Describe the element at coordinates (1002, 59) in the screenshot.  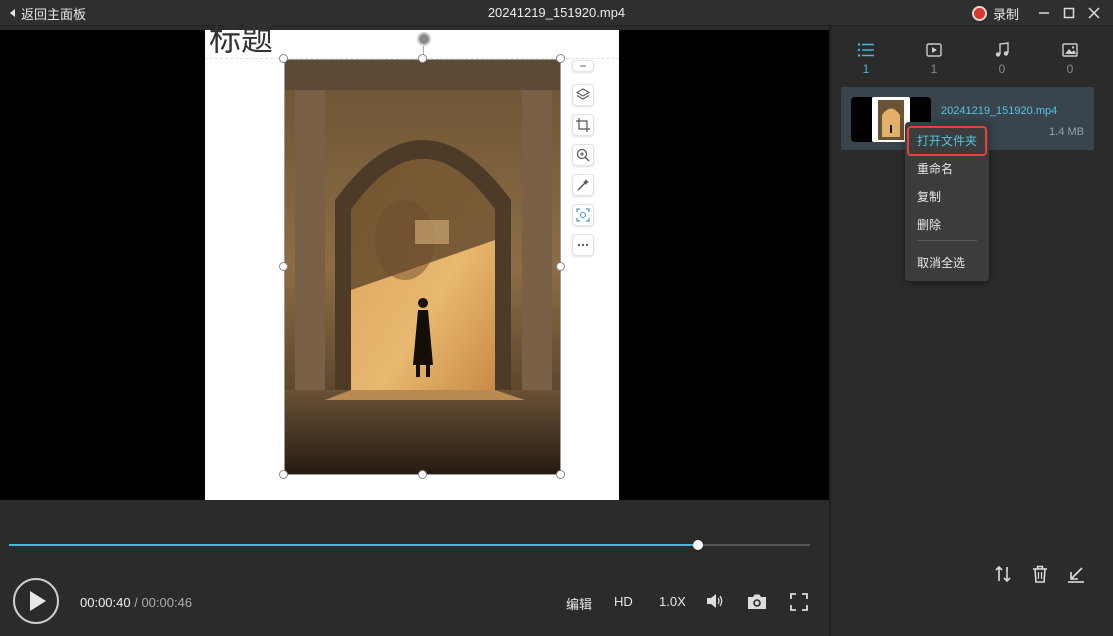
I see `tab-audio: 0` at that location.